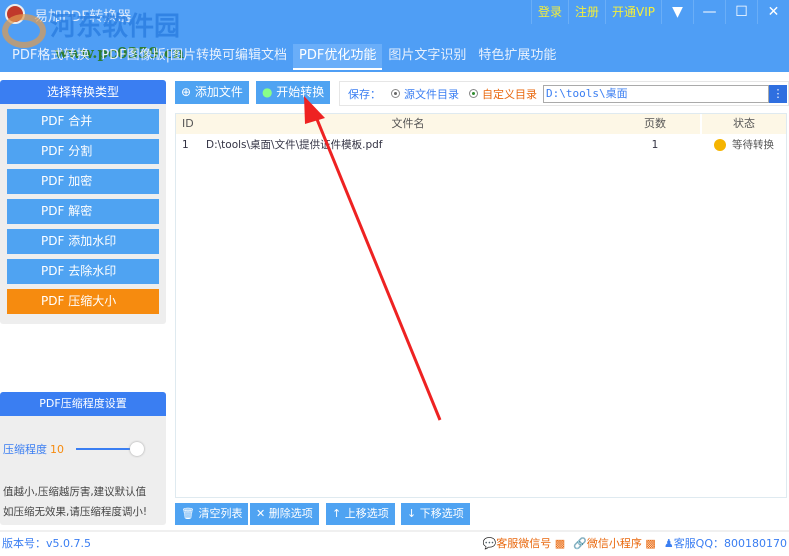 This screenshot has width=789, height=556. I want to click on wechat-label: 客服微信号, so click(524, 543).